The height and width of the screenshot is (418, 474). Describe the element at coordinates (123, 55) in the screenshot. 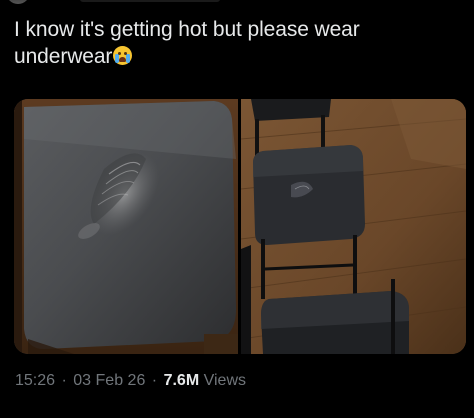

I see `loudly-crying-face-icon` at that location.